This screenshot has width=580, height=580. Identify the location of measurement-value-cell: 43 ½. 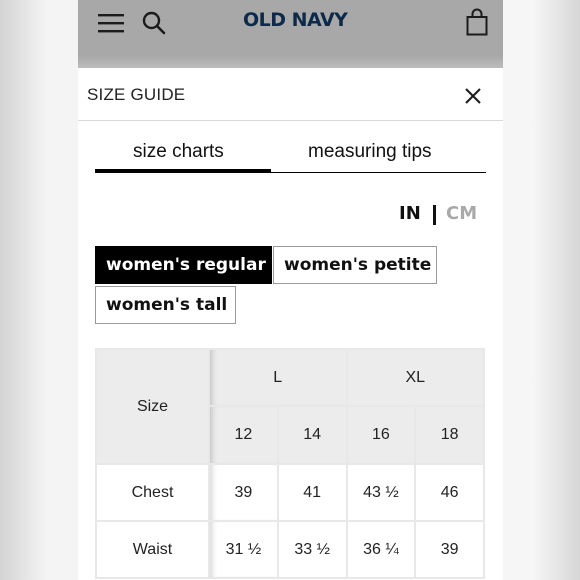
(381, 492).